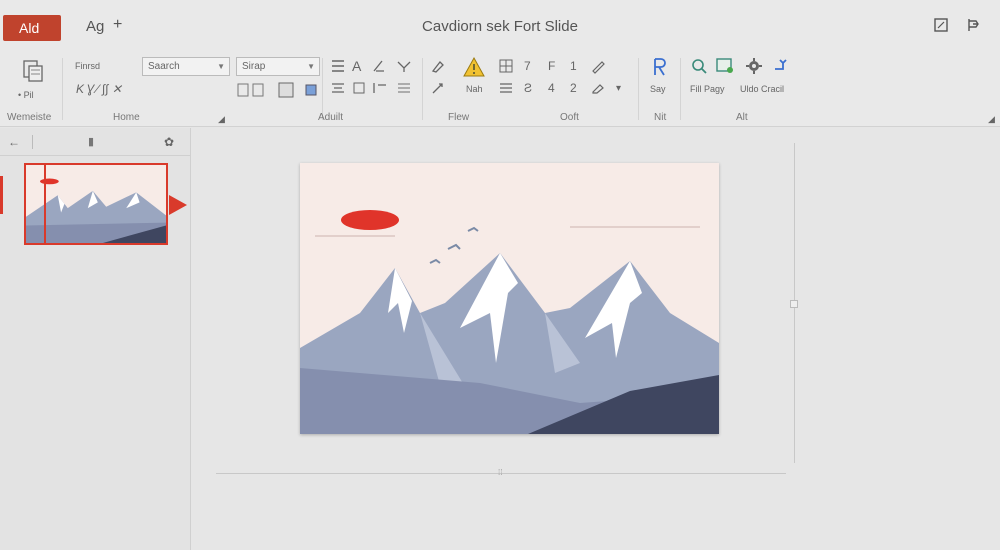 This screenshot has width=1000, height=550. What do you see at coordinates (95, 142) in the screenshot?
I see `thumbnail-toolbar: ← ▮ ✿` at bounding box center [95, 142].